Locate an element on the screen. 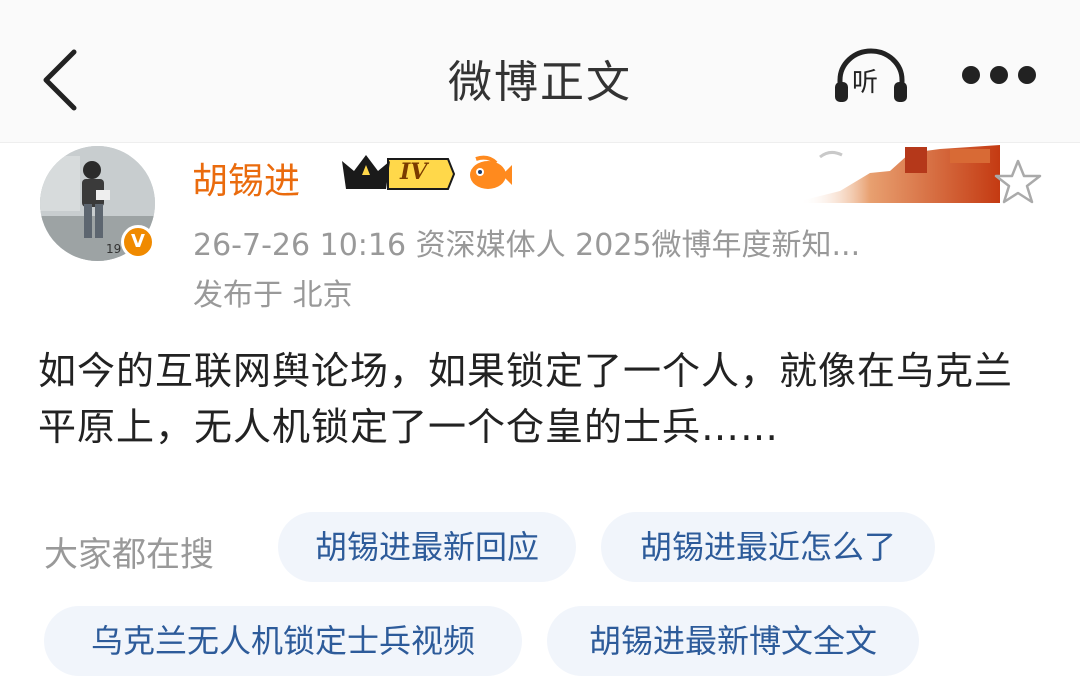 This screenshot has height=688, width=1080. more-button is located at coordinates (999, 78).